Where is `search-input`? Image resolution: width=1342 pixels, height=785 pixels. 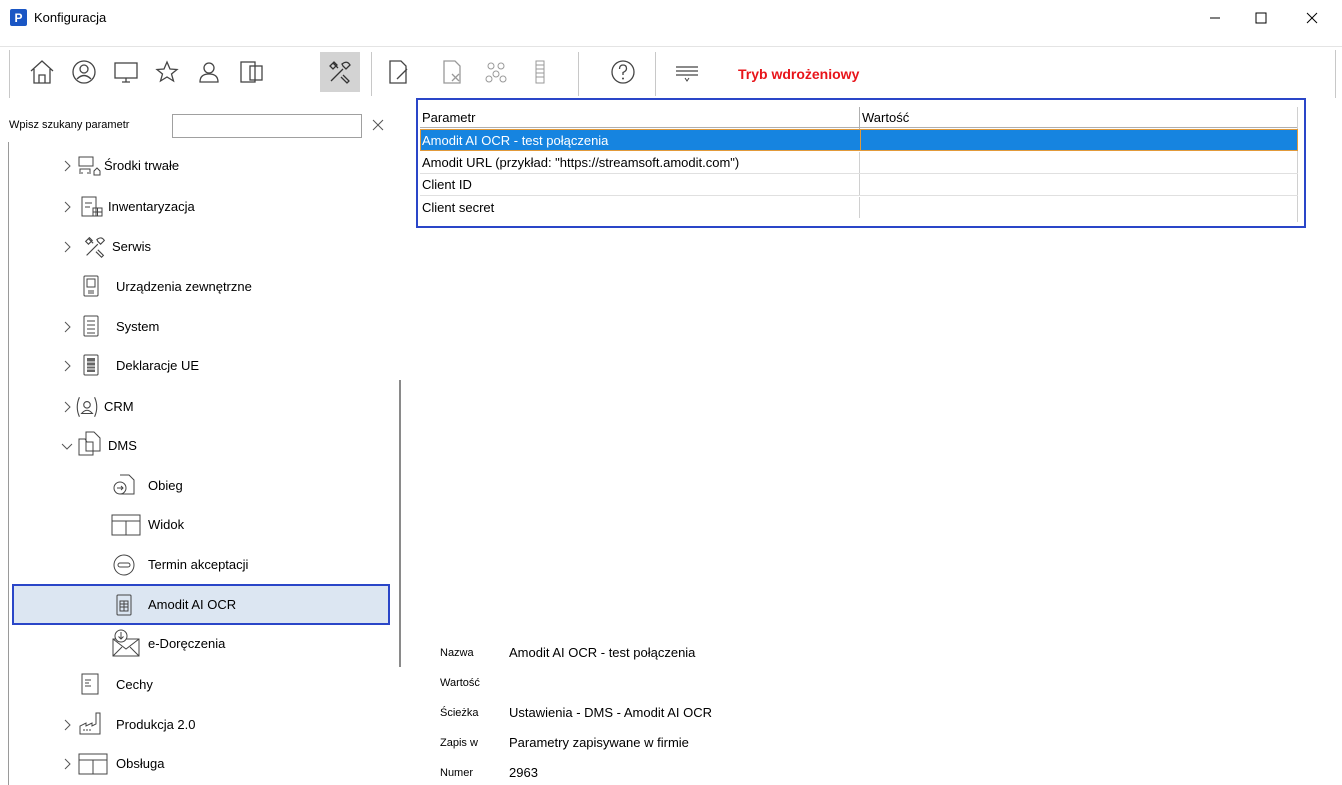 search-input is located at coordinates (267, 126).